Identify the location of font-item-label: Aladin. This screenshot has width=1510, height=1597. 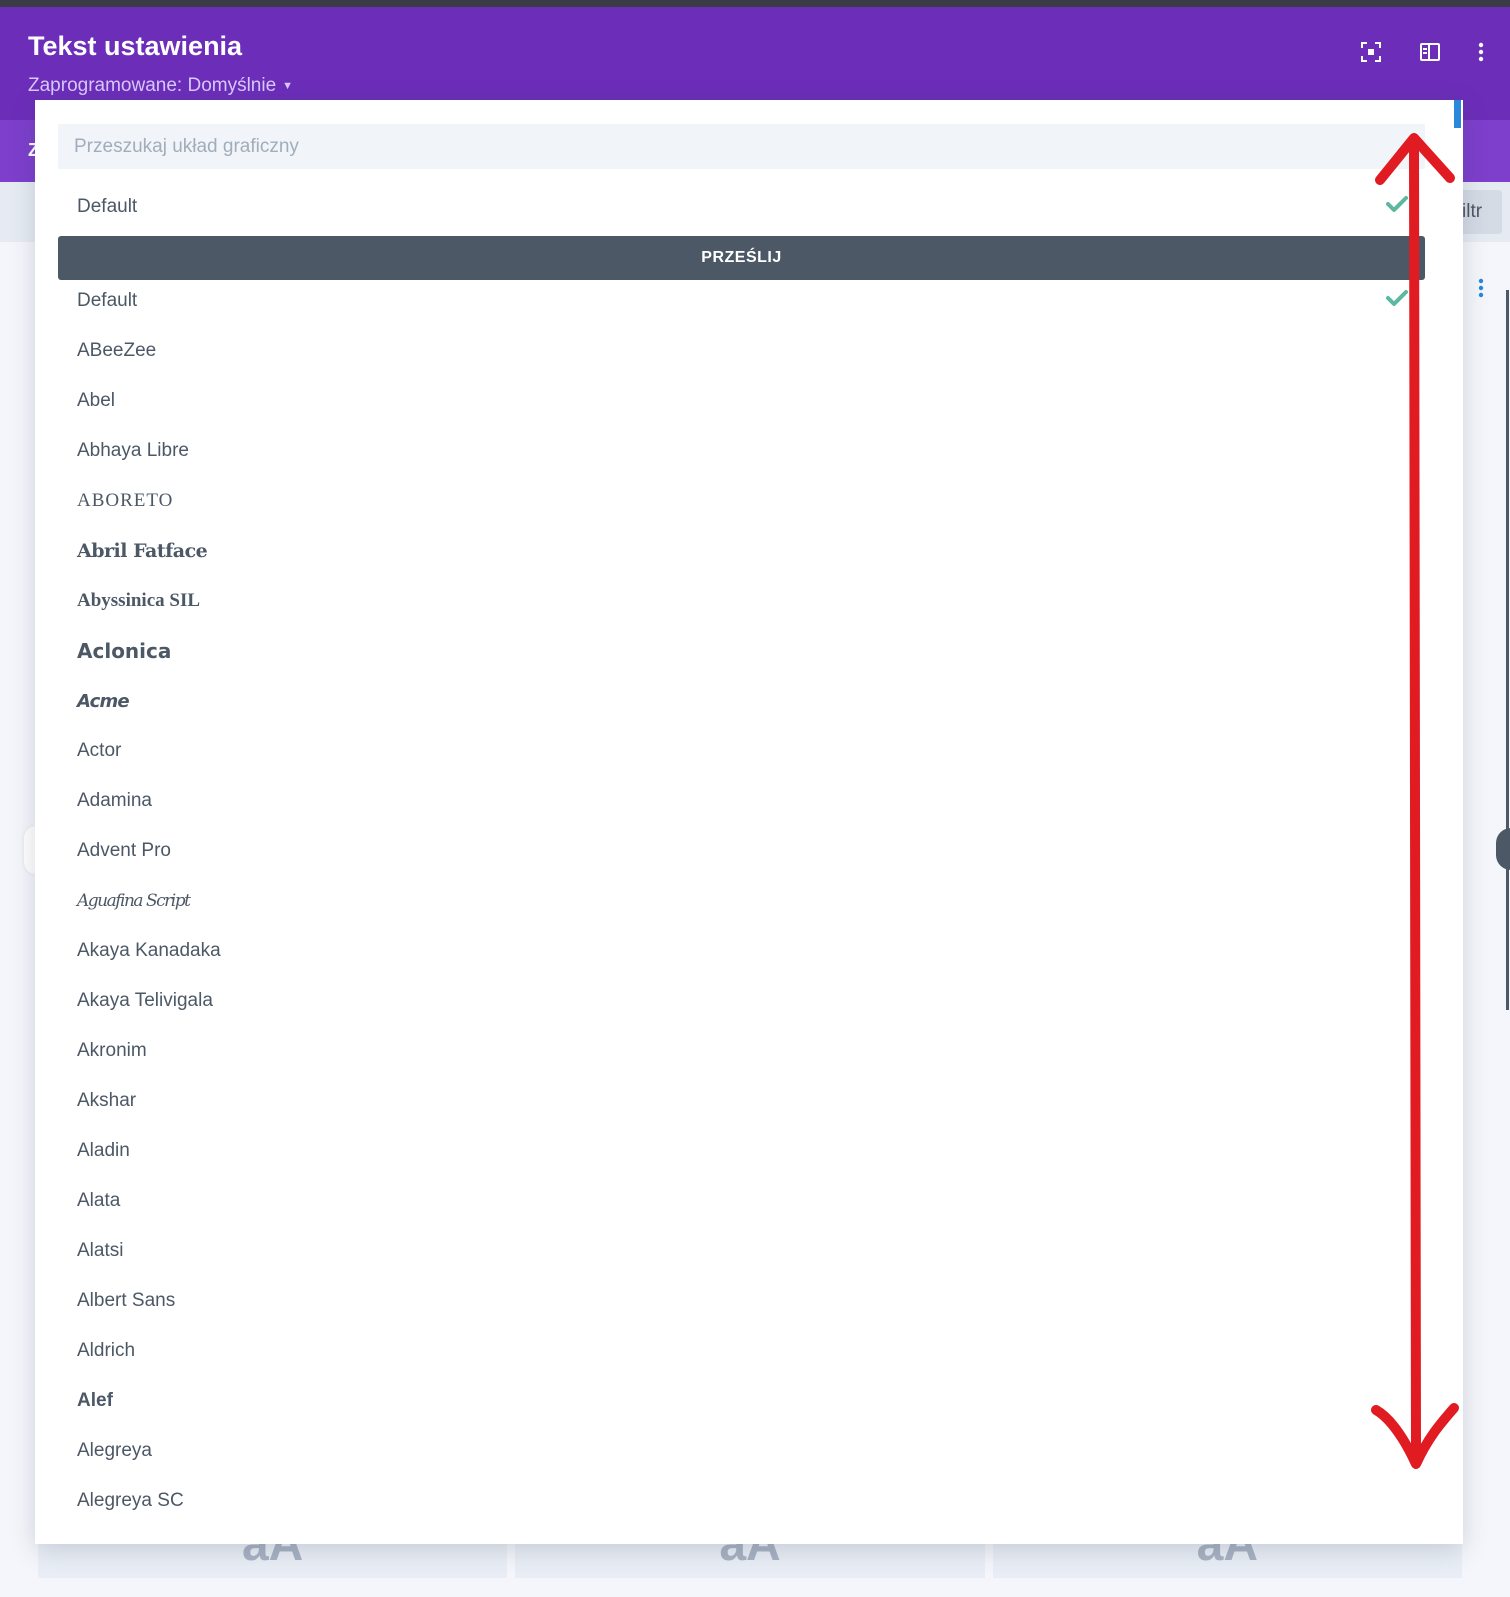
(103, 1150).